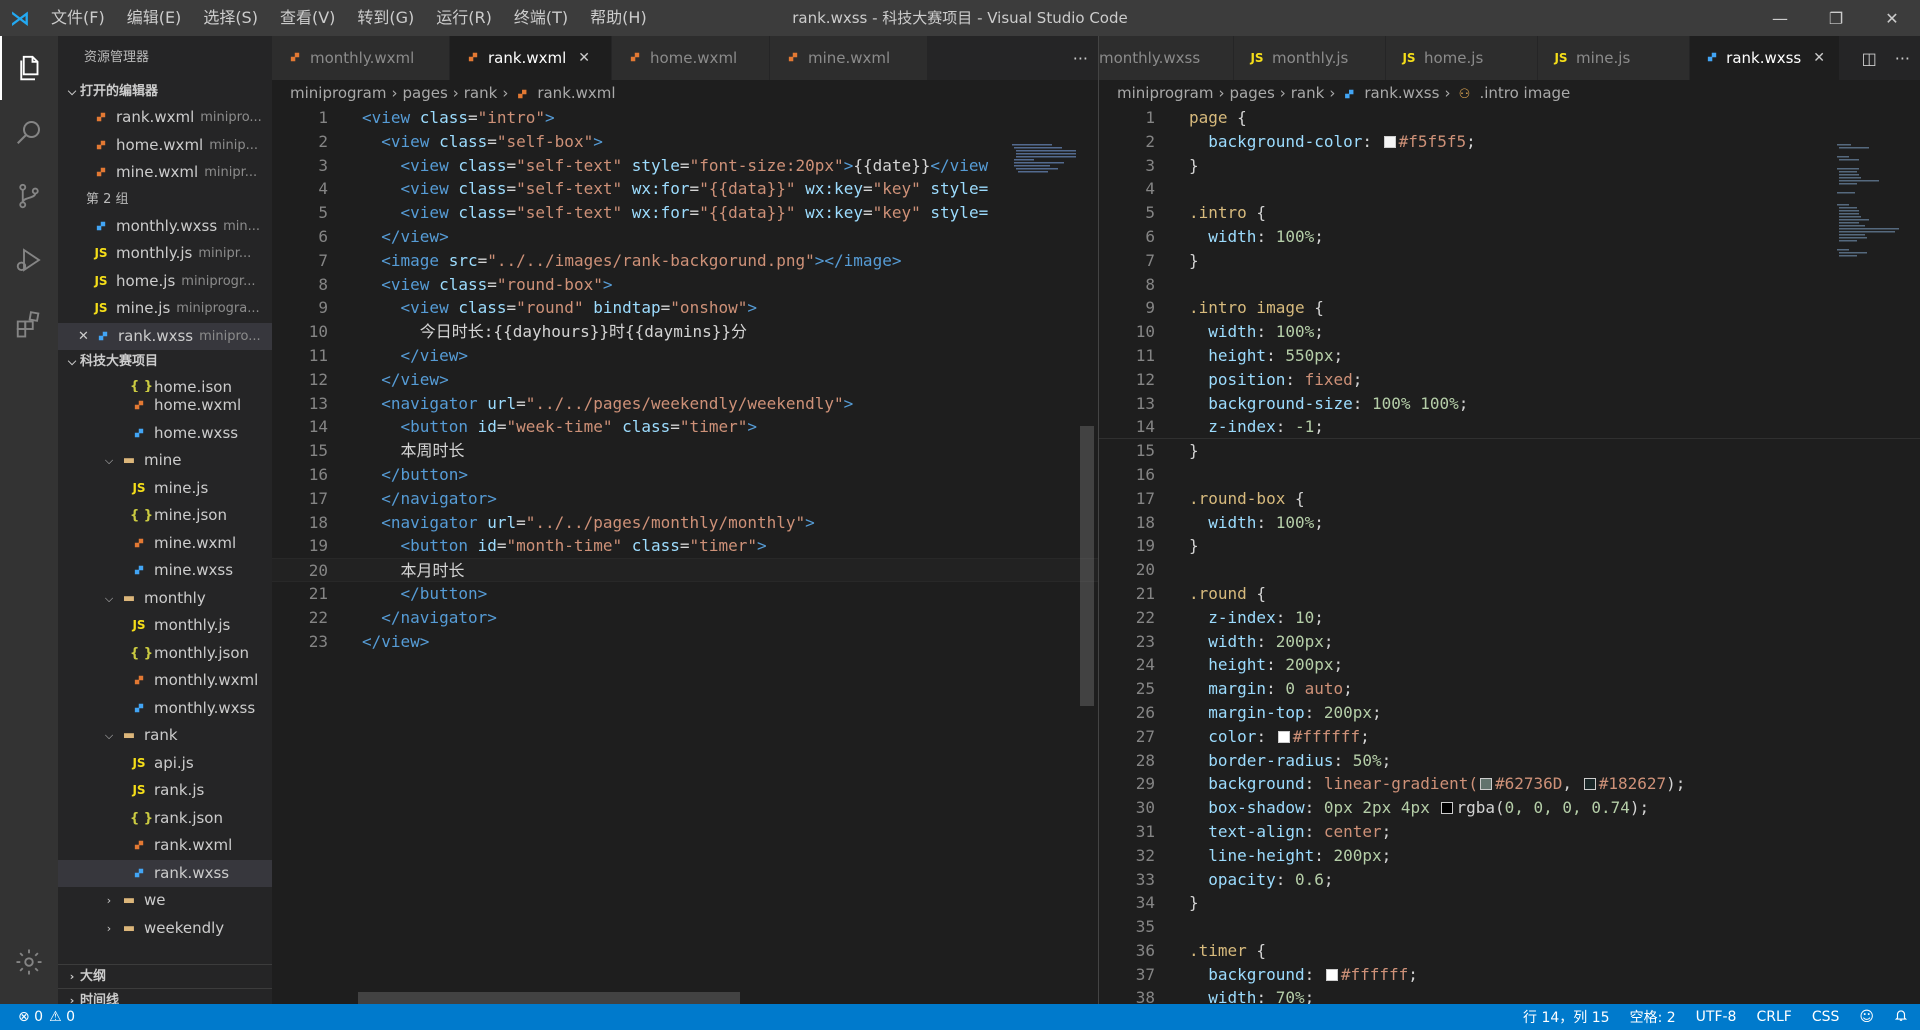 This screenshot has height=1030, width=1920. I want to click on breadcrumb-item: rank.wxss, so click(1401, 93).